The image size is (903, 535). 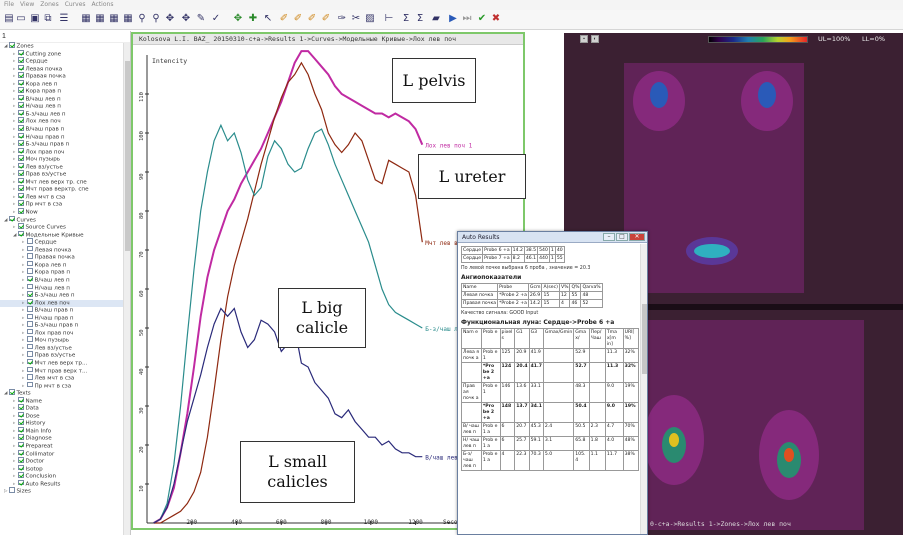 What do you see at coordinates (595, 38) in the screenshot?
I see `contrast-button: ◐` at bounding box center [595, 38].